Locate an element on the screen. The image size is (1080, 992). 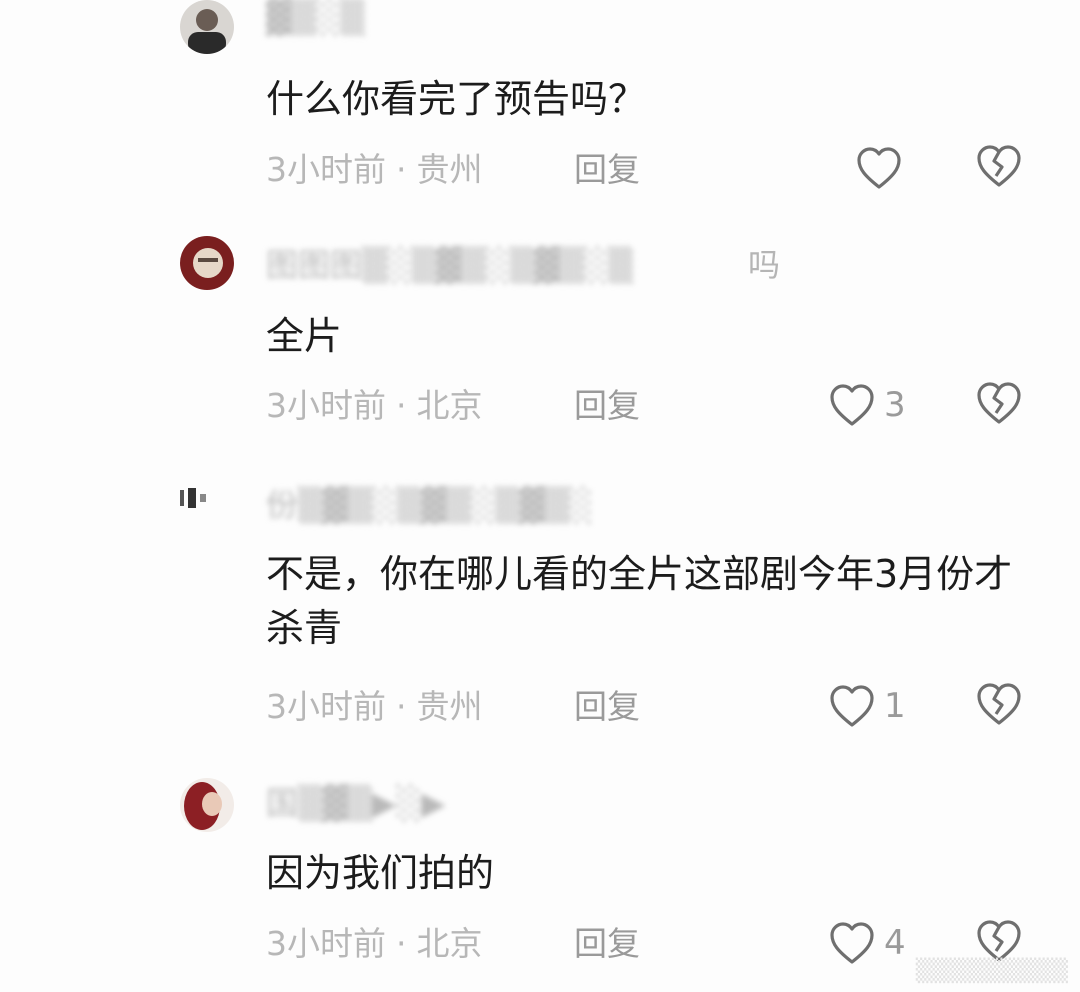
like-button: 1 is located at coordinates (867, 706).